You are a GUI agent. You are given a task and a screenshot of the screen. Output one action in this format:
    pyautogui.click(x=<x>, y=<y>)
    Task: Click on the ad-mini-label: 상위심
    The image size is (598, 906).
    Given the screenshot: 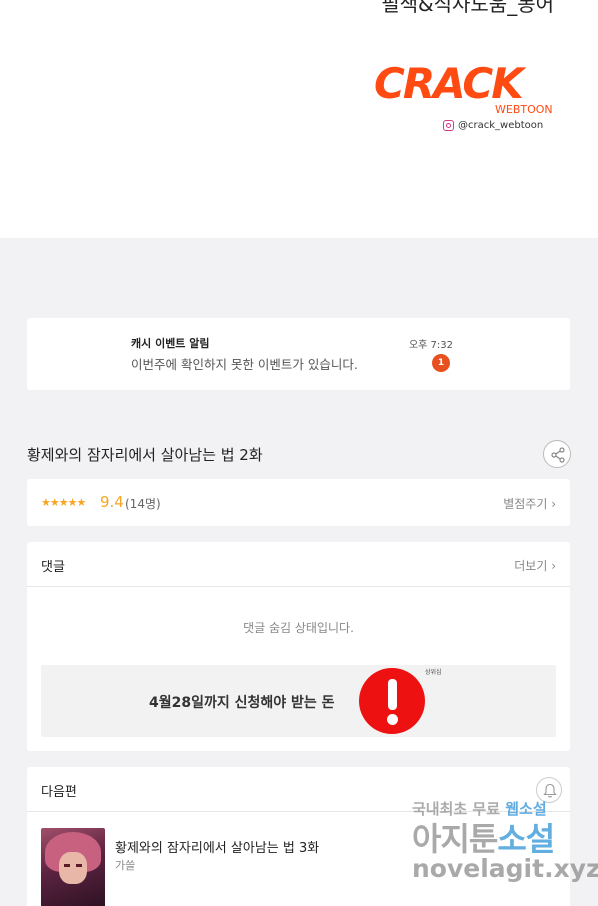 What is the action you would take?
    pyautogui.click(x=433, y=672)
    